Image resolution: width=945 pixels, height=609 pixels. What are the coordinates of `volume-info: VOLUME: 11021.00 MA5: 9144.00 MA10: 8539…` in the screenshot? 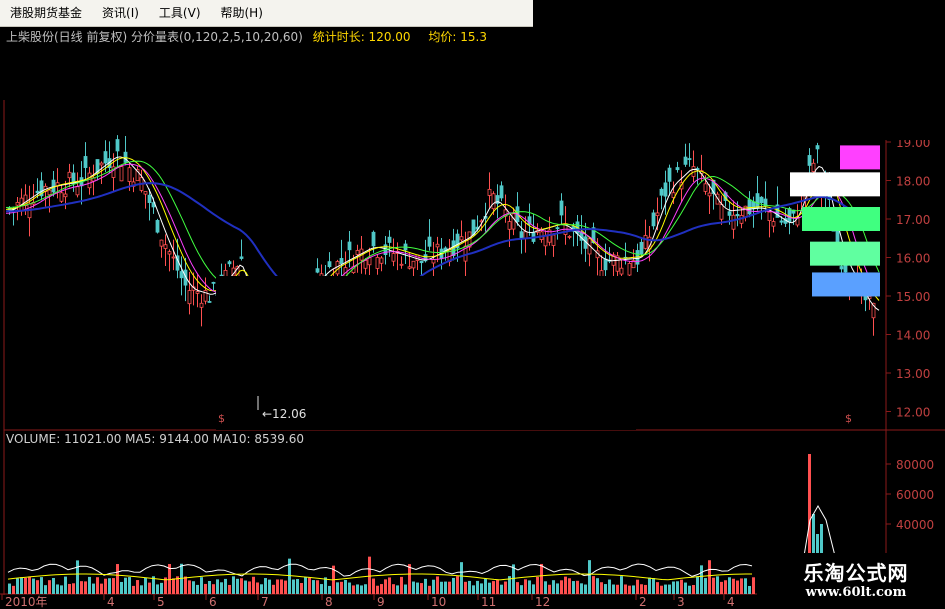 It's located at (155, 439).